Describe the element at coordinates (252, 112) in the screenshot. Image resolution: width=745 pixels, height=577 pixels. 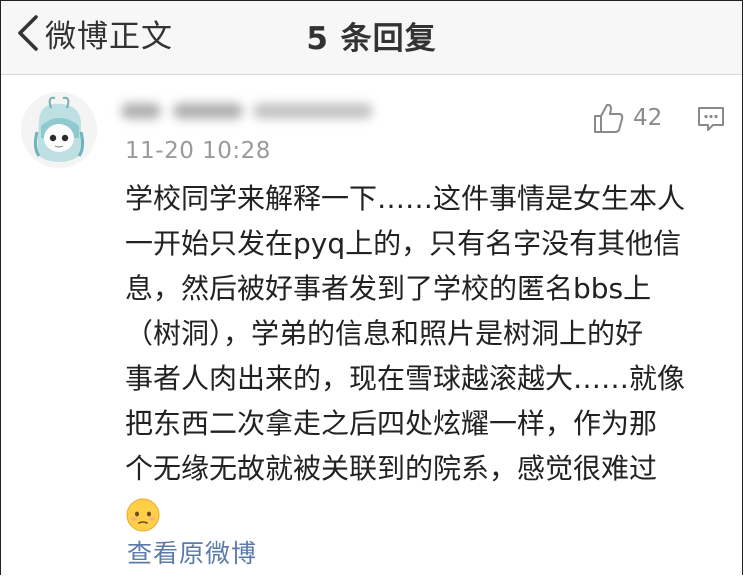
I see `username-blurred` at that location.